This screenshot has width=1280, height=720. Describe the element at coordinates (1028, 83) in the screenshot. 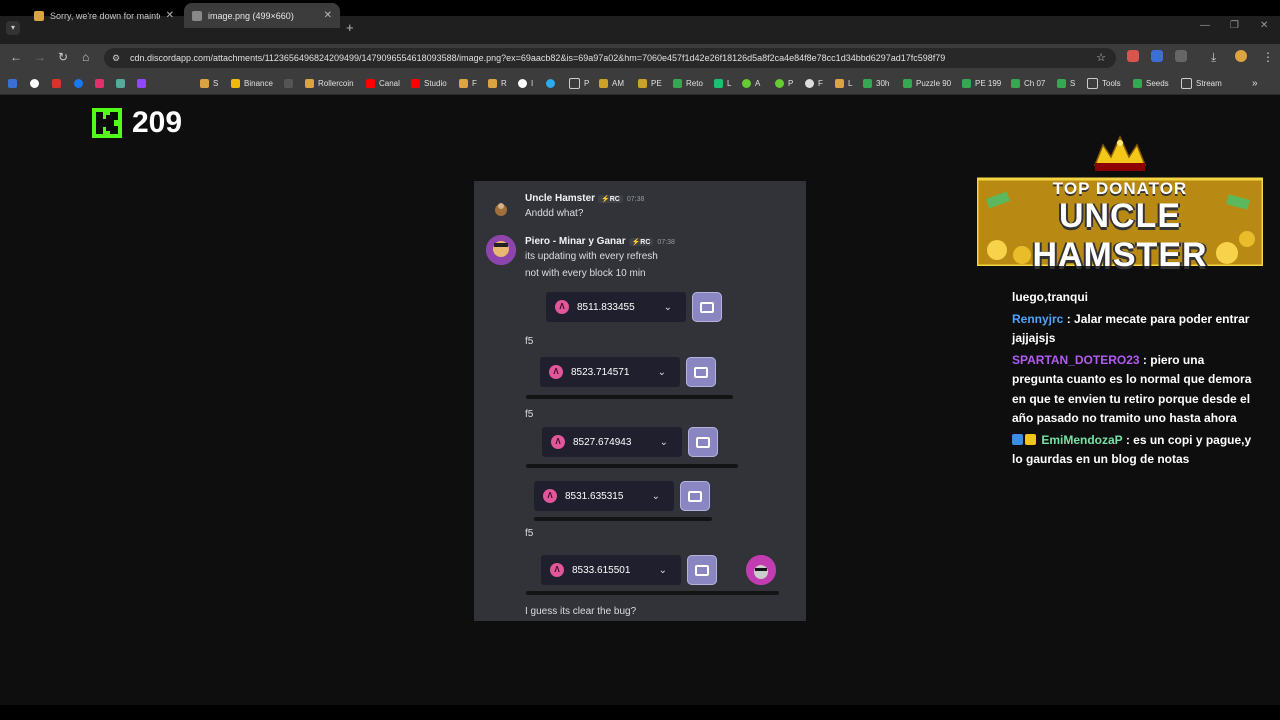

I see `bookmark-item: Ch 07` at that location.